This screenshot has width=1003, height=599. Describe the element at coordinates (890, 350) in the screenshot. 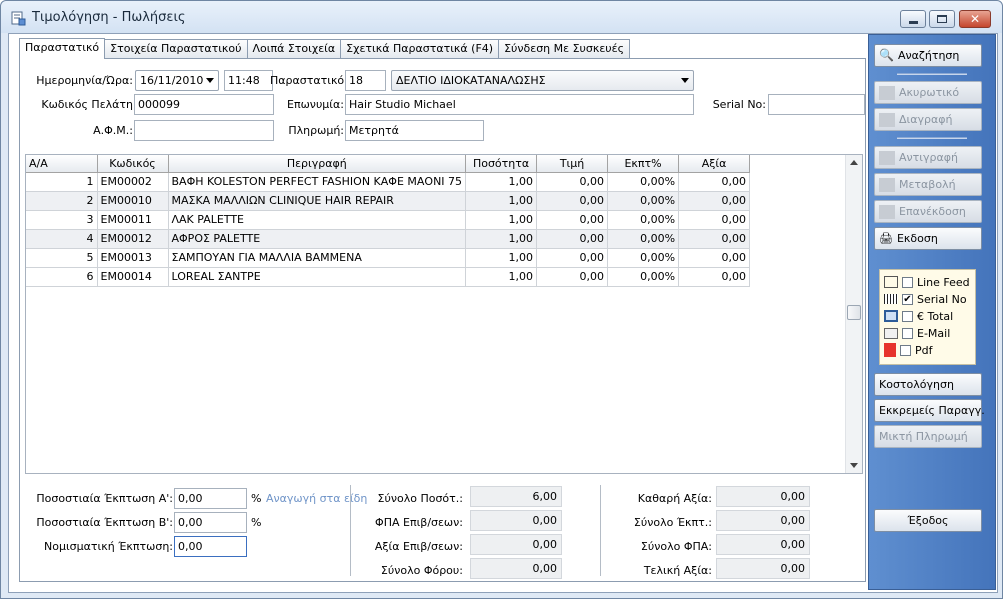

I see `pdf-icon` at that location.